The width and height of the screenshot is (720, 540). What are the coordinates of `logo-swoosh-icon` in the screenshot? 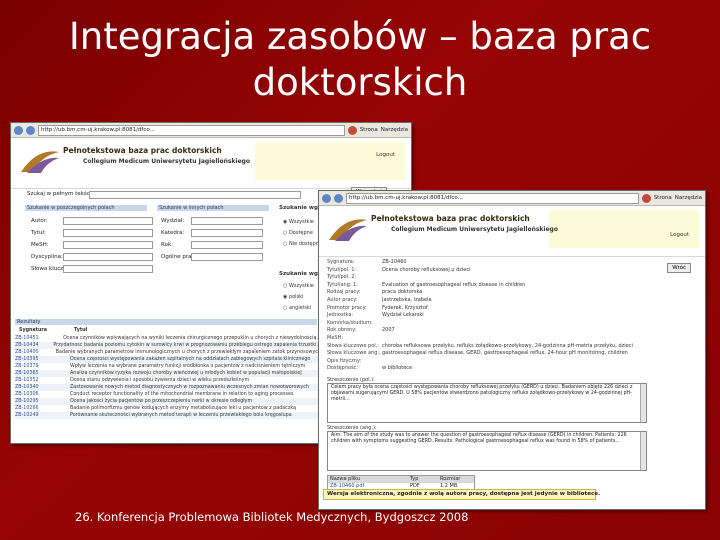 It's located at (348, 230).